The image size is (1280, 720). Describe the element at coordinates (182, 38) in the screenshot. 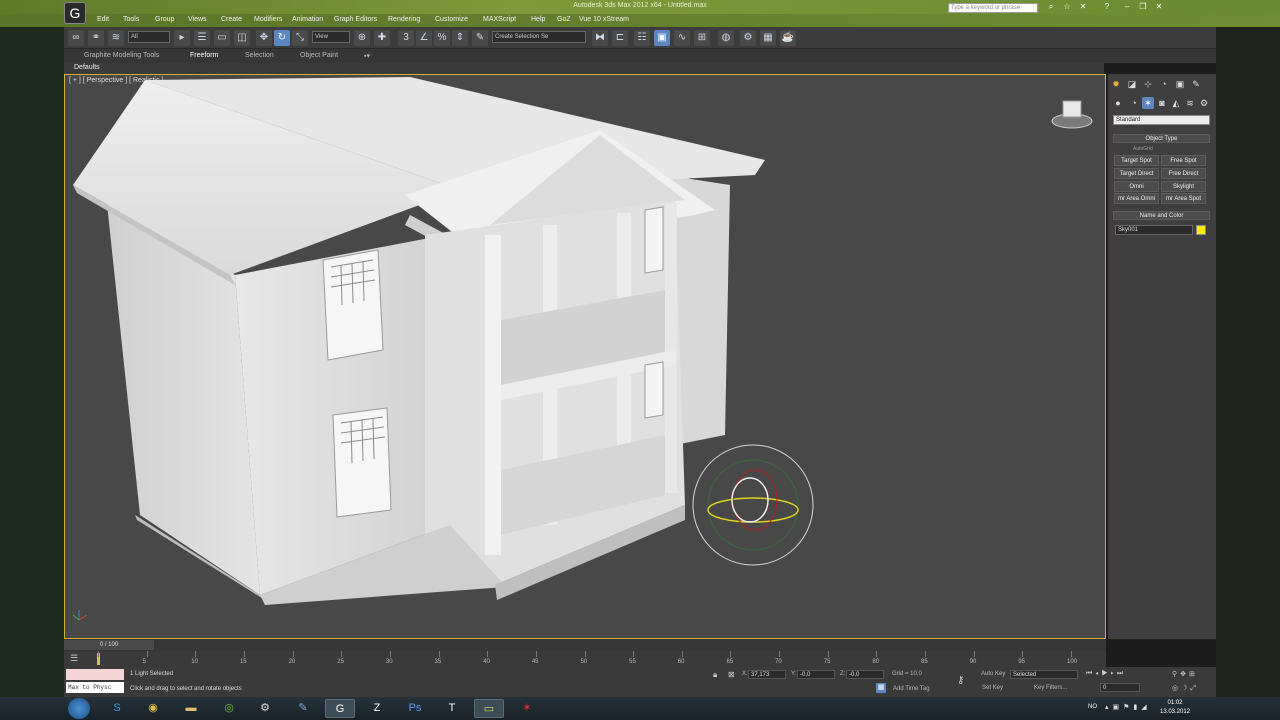

I see `select-object-icon: ▸` at that location.